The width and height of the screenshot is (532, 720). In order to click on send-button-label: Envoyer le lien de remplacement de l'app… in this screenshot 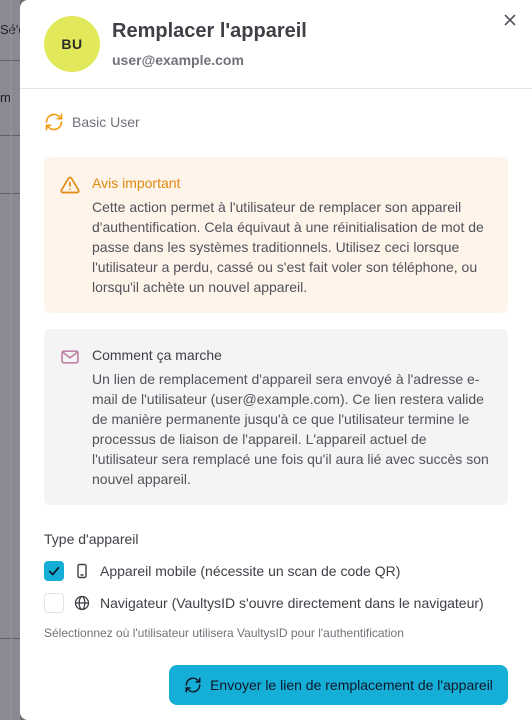, I will do `click(351, 685)`.